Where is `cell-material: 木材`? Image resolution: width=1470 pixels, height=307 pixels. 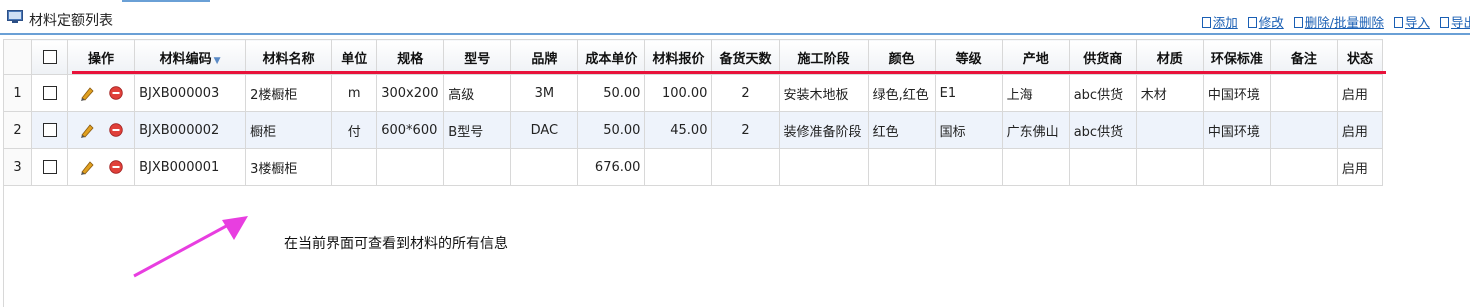
cell-material: 木材 is located at coordinates (1169, 93).